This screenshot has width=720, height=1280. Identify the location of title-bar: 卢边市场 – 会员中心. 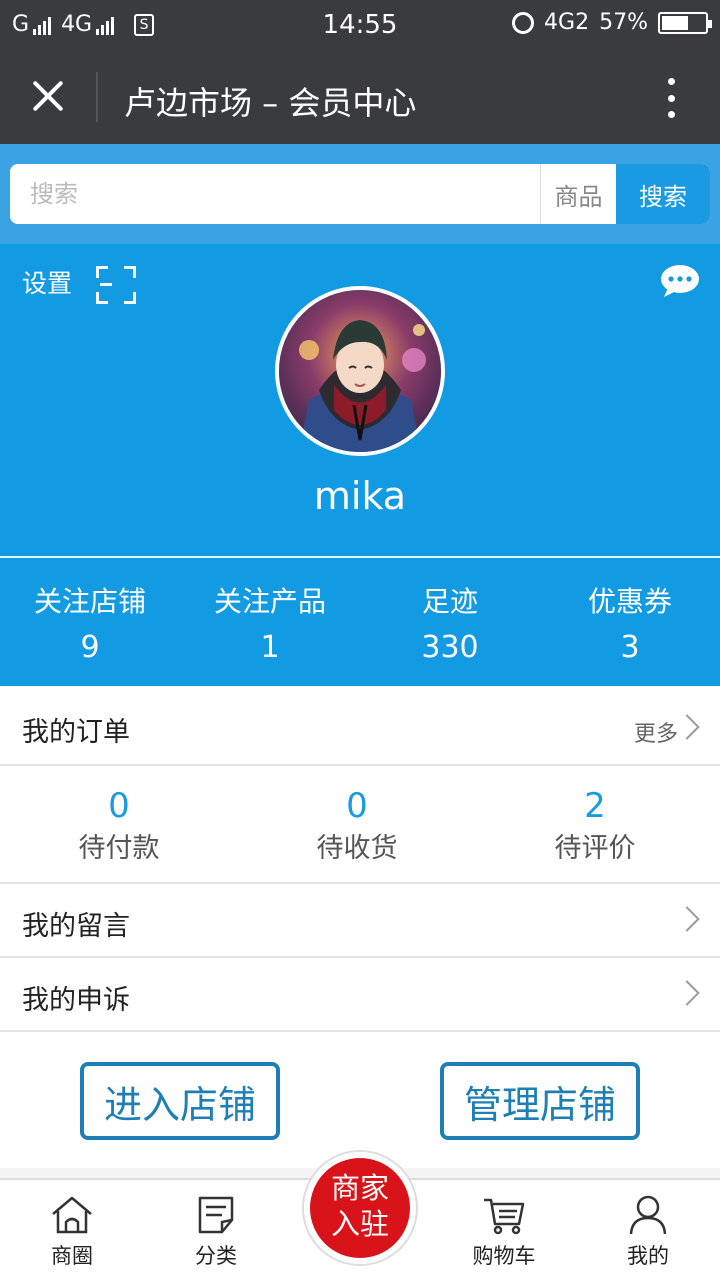
(360, 98).